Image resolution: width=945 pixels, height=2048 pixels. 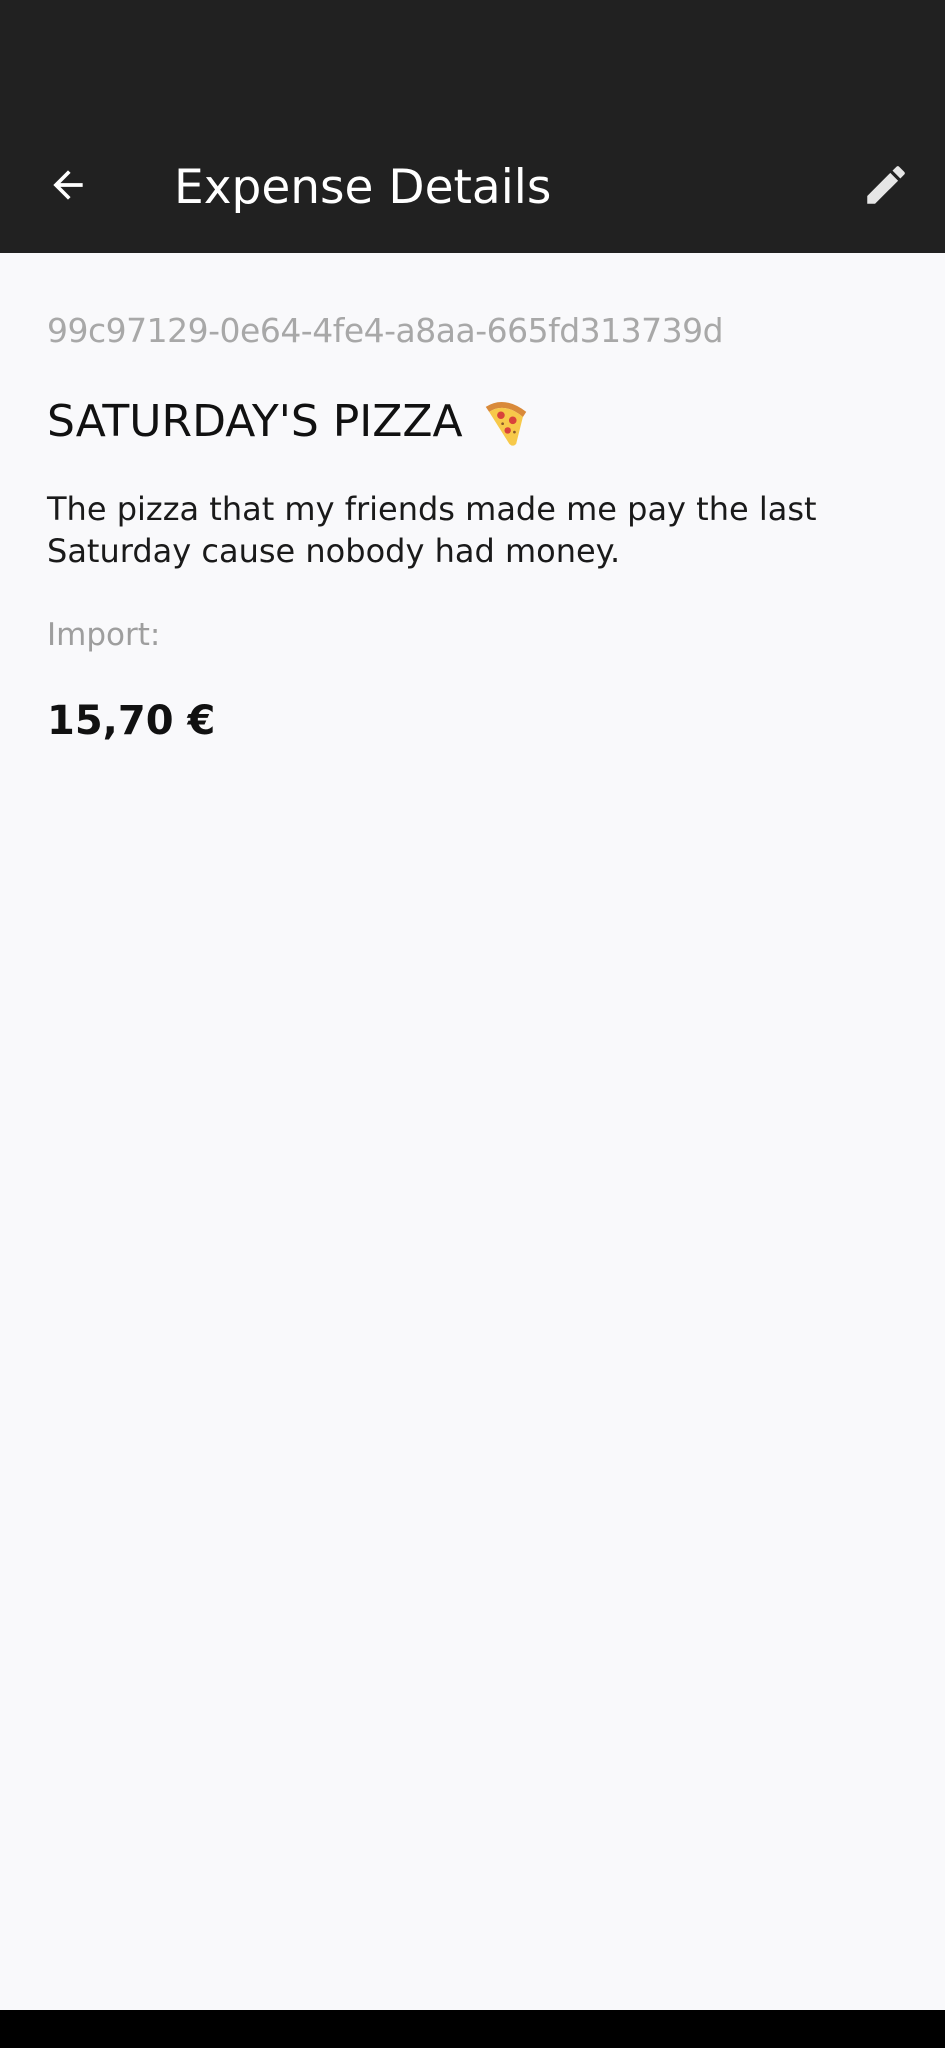 I want to click on expense-id: 99c97129-0e64-4fe4-a8aa-665fd313739d, so click(x=385, y=330).